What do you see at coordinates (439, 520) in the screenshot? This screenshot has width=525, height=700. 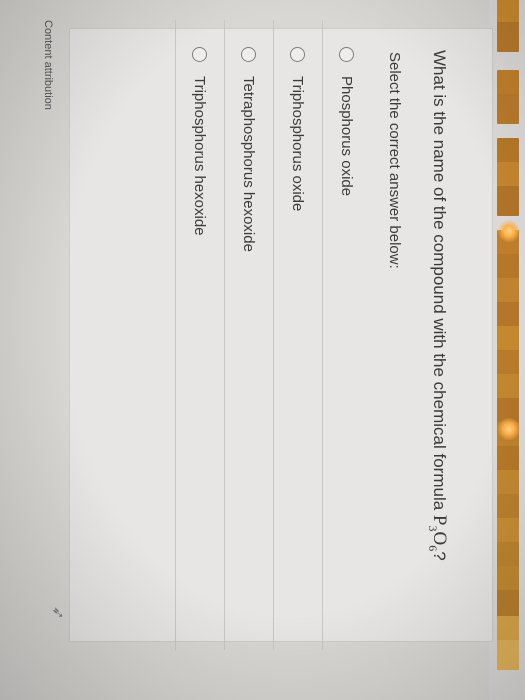 I see `formula-symbol-p: P` at bounding box center [439, 520].